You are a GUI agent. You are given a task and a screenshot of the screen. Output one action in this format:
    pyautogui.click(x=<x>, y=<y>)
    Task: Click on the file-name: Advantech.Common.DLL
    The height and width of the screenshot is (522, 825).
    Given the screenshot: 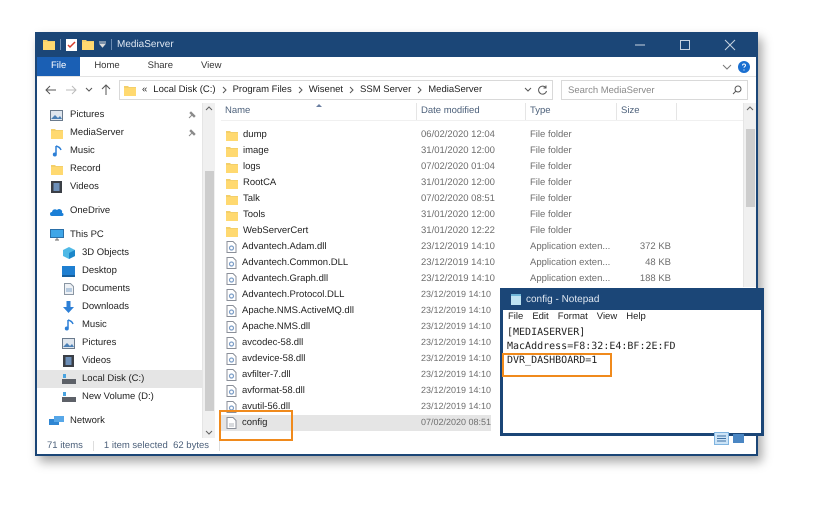 What is the action you would take?
    pyautogui.click(x=295, y=263)
    